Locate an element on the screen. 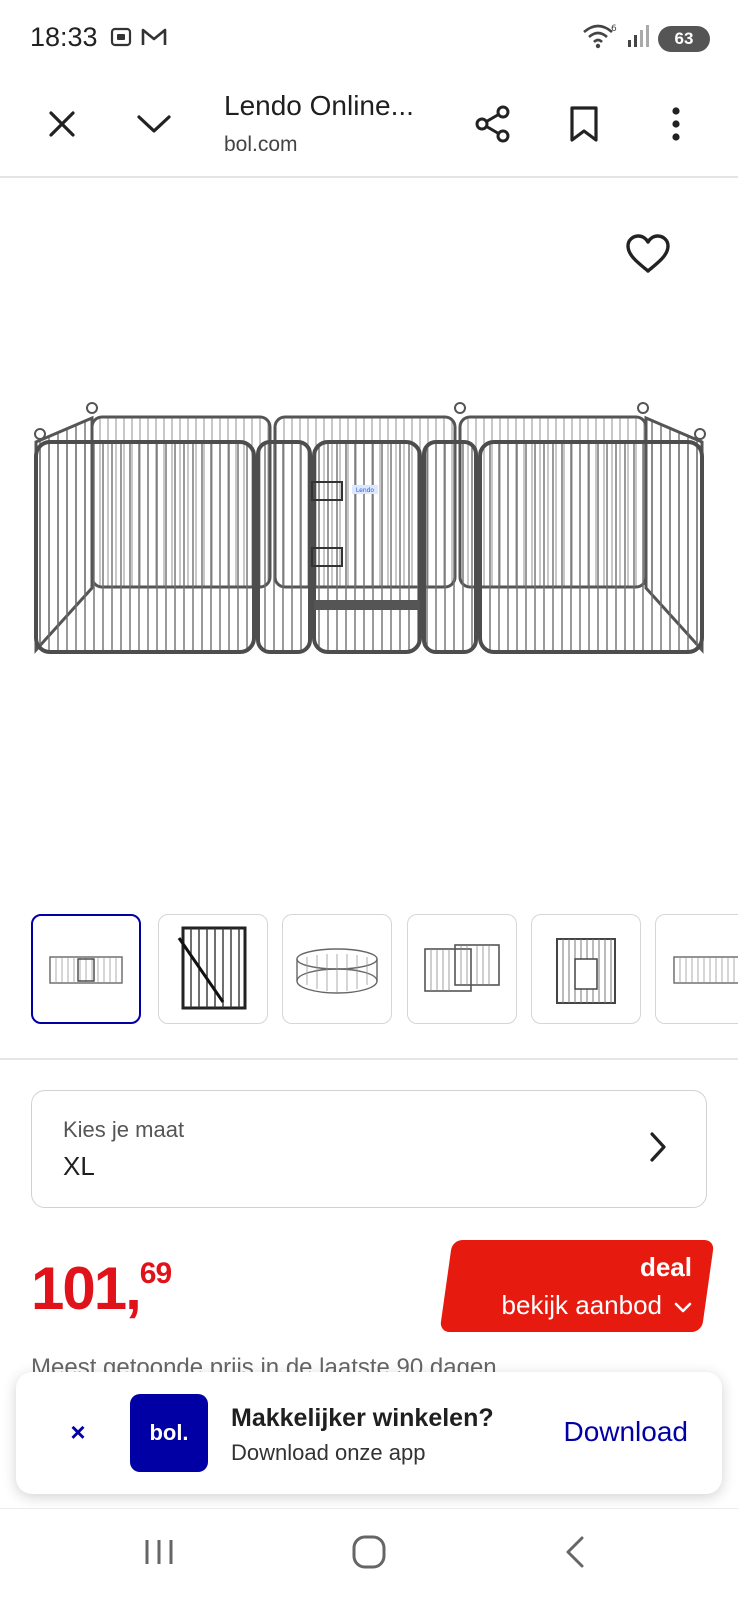  gmail-icon is located at coordinates (154, 39).